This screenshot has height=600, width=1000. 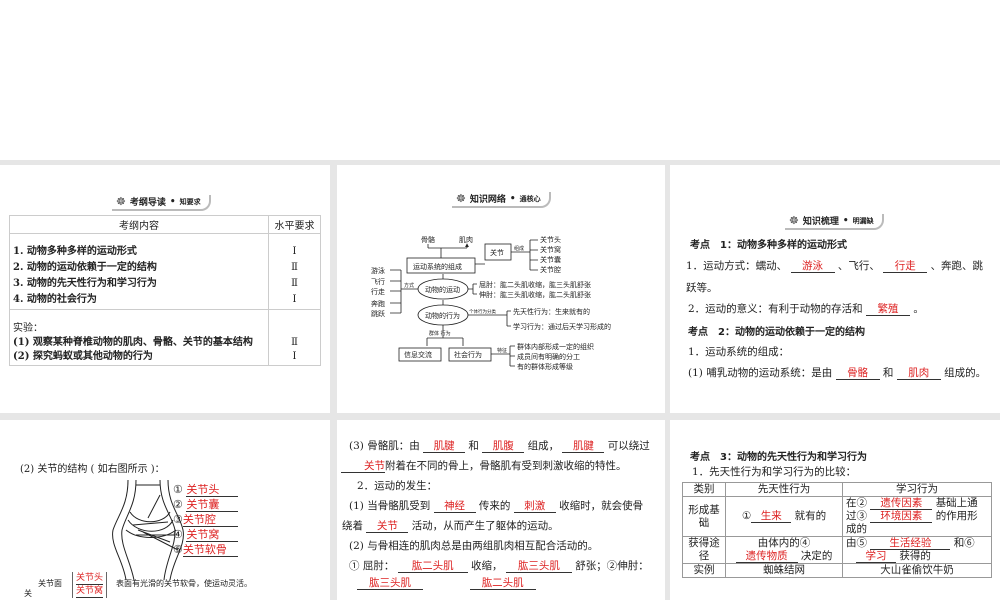 I want to click on slide-knowledge-network: ☸知识网络•通核心 骨骼 肌肉 运动系统的组成 关节 组成 关节头 关节窝, so click(x=501, y=289).